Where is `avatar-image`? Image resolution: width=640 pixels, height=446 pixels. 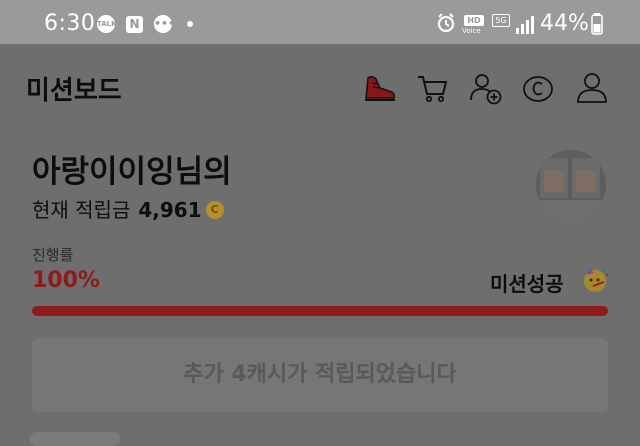
avatar-image is located at coordinates (571, 185).